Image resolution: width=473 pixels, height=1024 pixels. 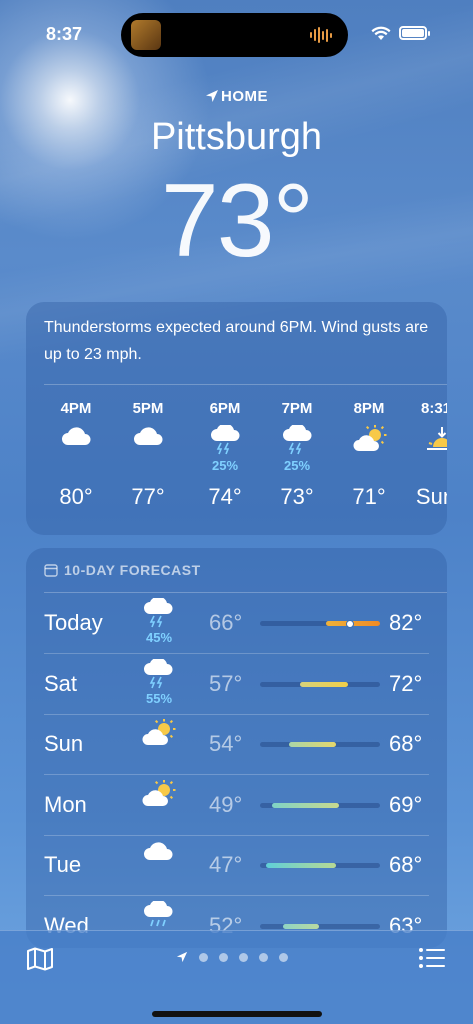 What do you see at coordinates (226, 743) in the screenshot?
I see `low-temperature: 54°` at bounding box center [226, 743].